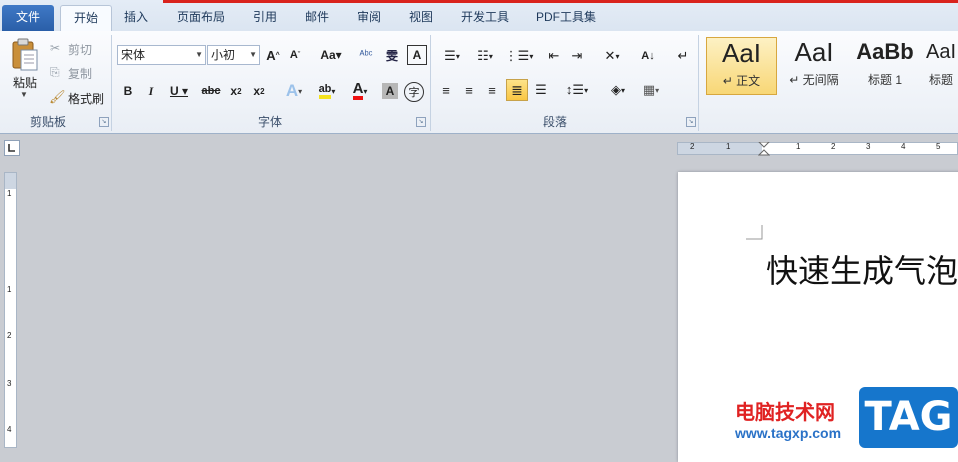 This screenshot has height=462, width=958. I want to click on document-text: 快速生成气泡, so click(862, 269).